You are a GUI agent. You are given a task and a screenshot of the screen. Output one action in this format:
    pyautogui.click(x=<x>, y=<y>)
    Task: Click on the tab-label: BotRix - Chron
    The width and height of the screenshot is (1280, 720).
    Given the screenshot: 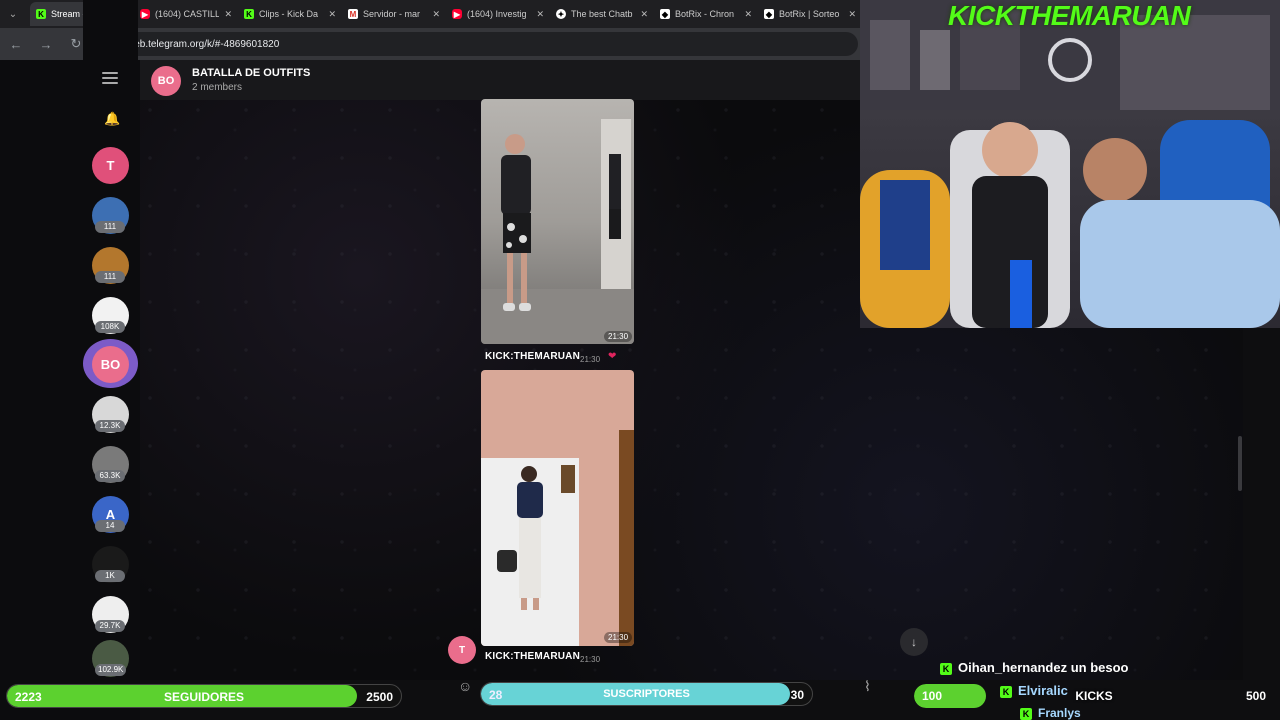 What is the action you would take?
    pyautogui.click(x=705, y=14)
    